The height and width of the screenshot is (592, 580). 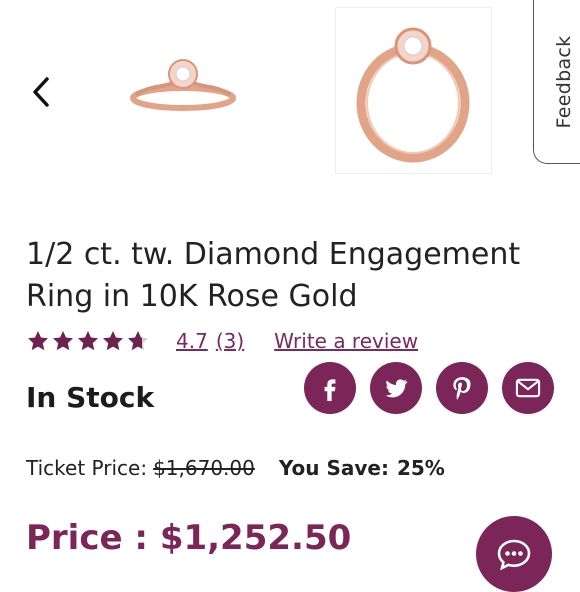 I want to click on chat-icon, so click(x=514, y=555).